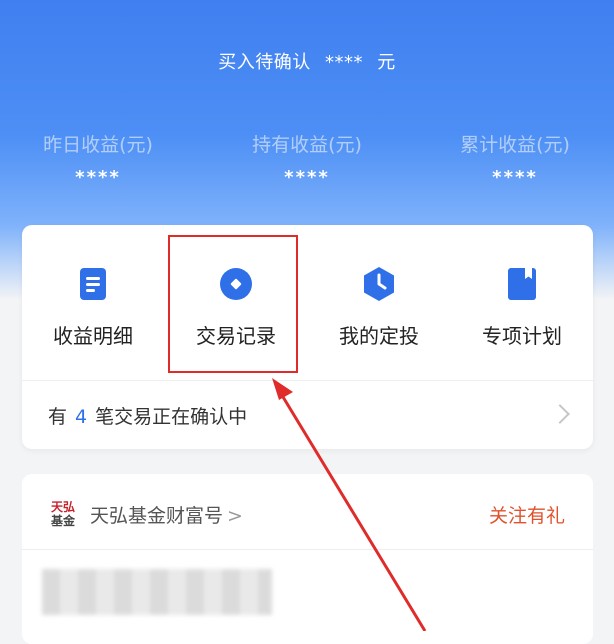 This screenshot has width=614, height=644. What do you see at coordinates (379, 284) in the screenshot?
I see `clock-hexagon-icon` at bounding box center [379, 284].